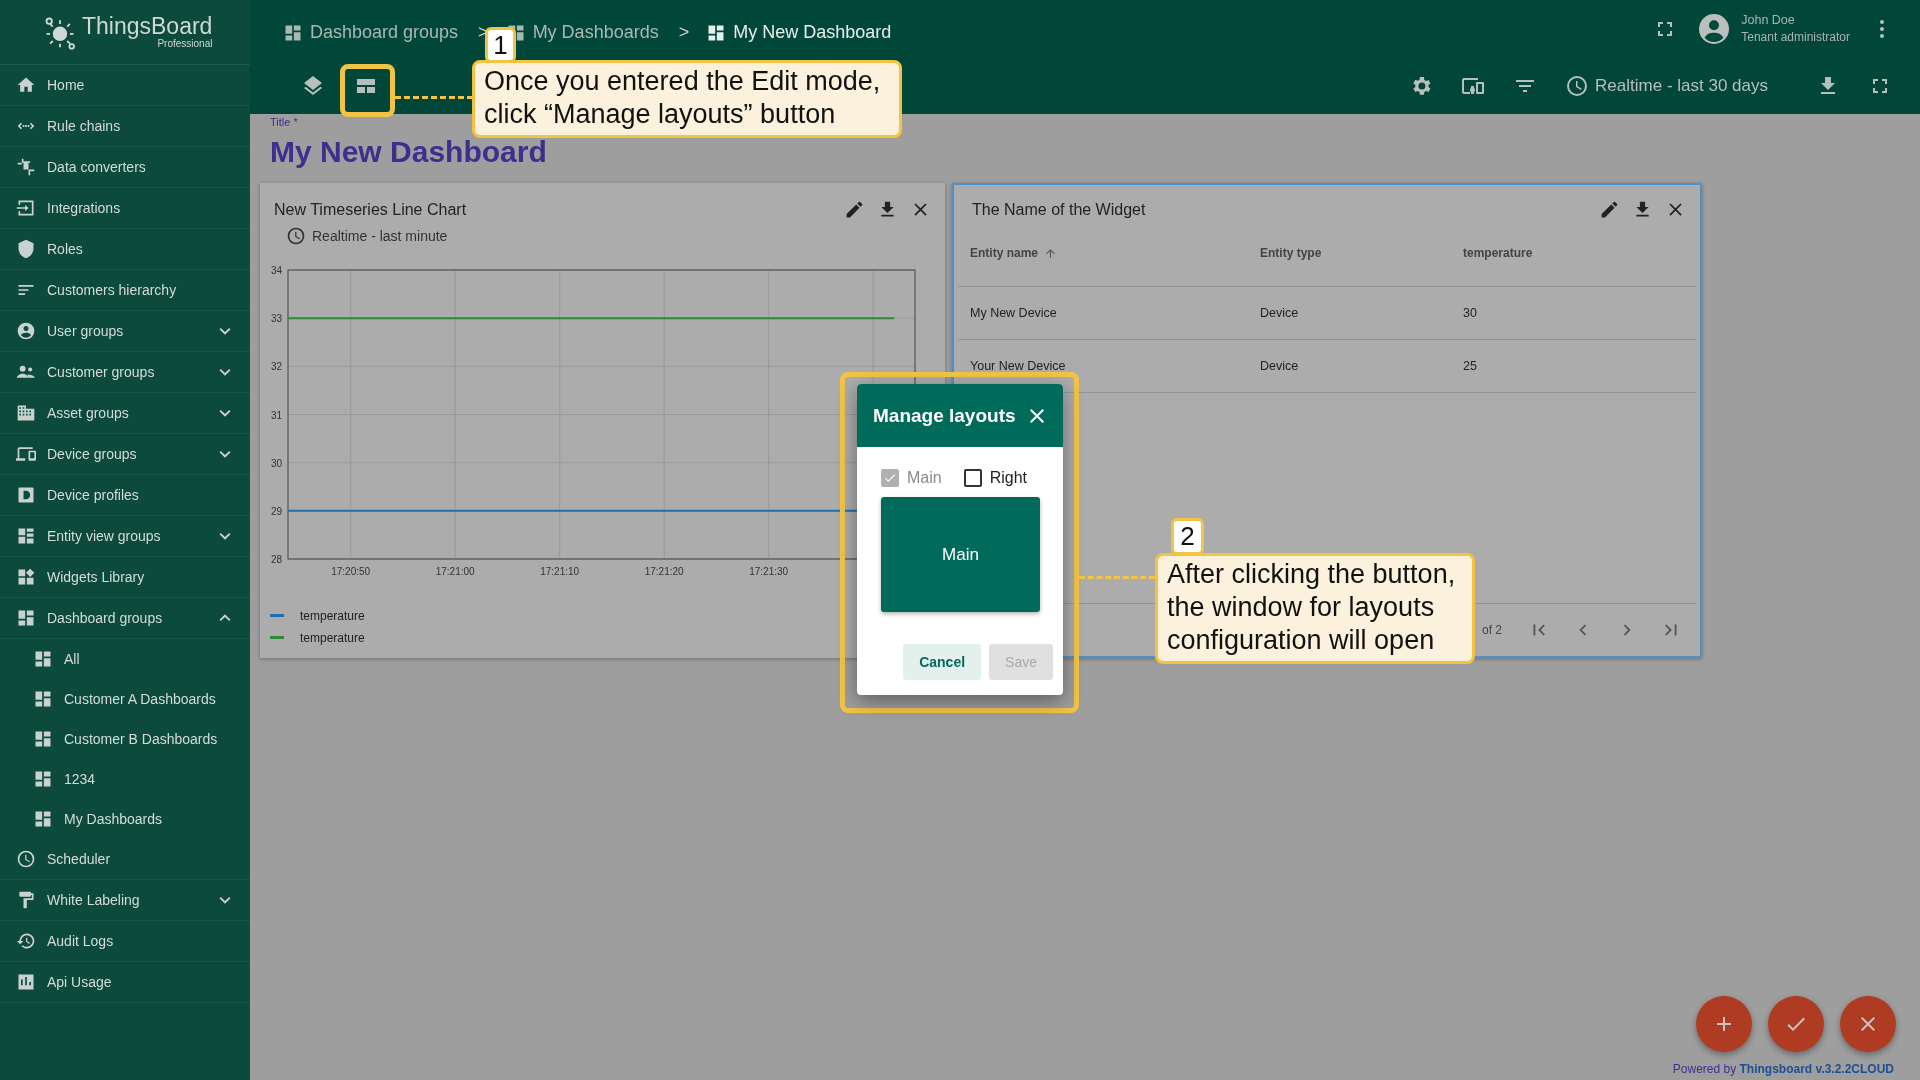 This screenshot has width=1920, height=1080. What do you see at coordinates (26, 495) in the screenshot?
I see `tile-icon` at bounding box center [26, 495].